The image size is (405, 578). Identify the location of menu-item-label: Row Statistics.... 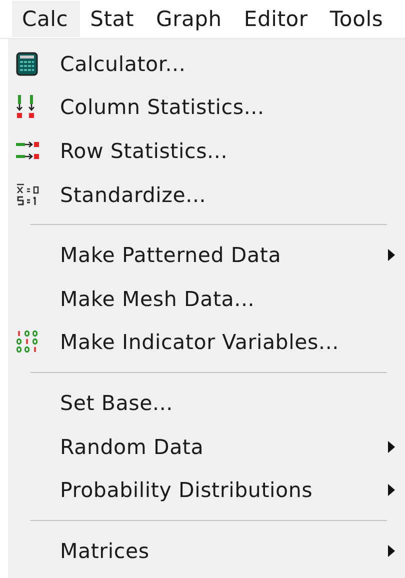
(144, 150).